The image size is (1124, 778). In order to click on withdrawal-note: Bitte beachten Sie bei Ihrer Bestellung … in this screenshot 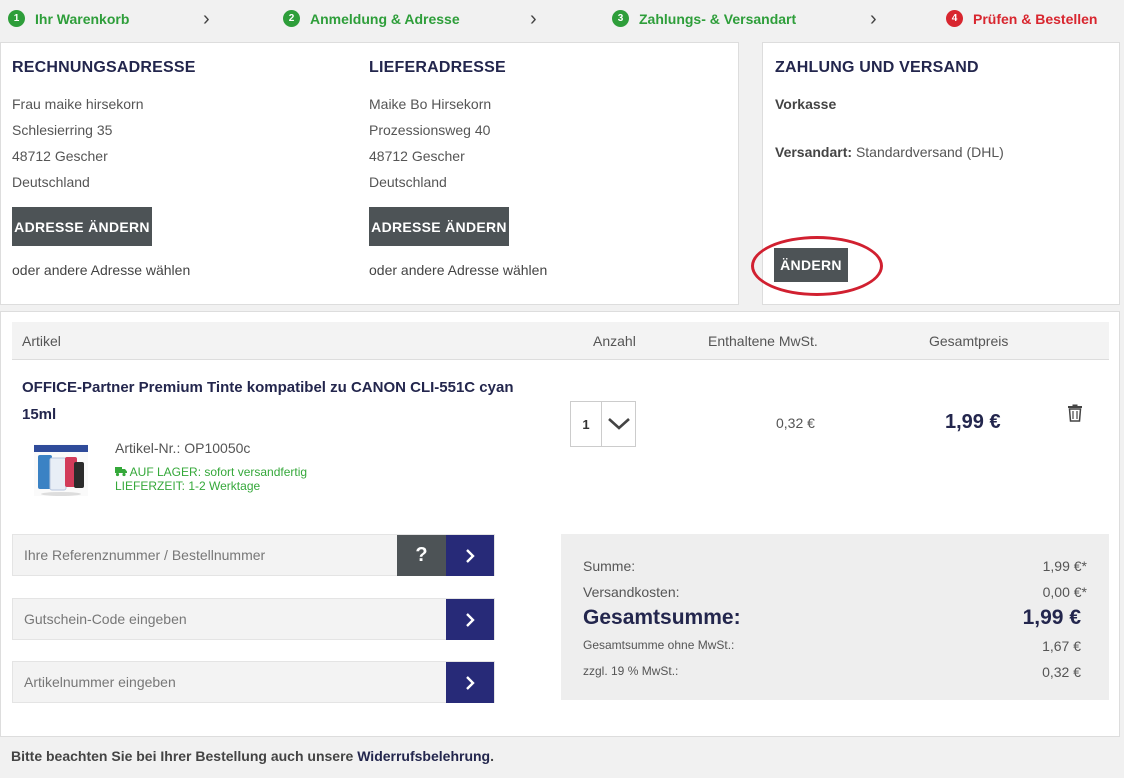, I will do `click(252, 756)`.